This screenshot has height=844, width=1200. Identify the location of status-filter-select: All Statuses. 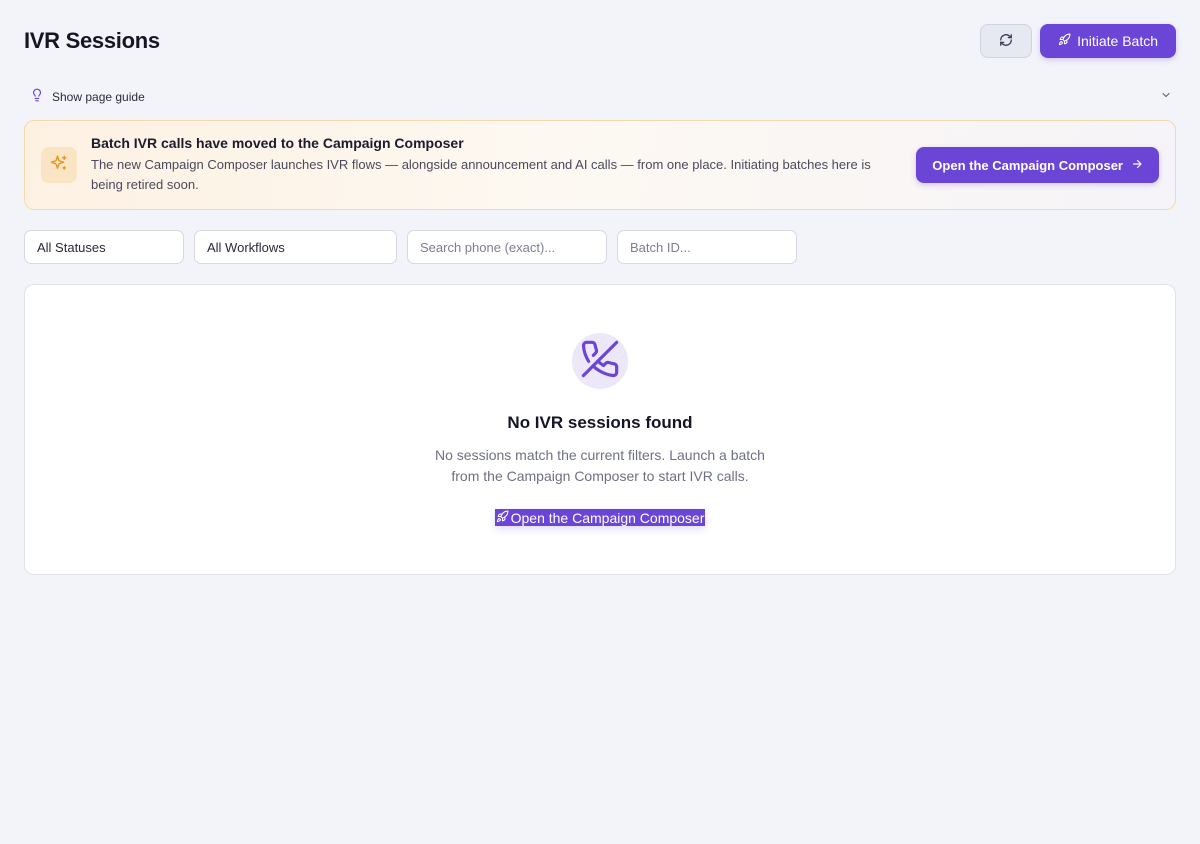
(104, 247).